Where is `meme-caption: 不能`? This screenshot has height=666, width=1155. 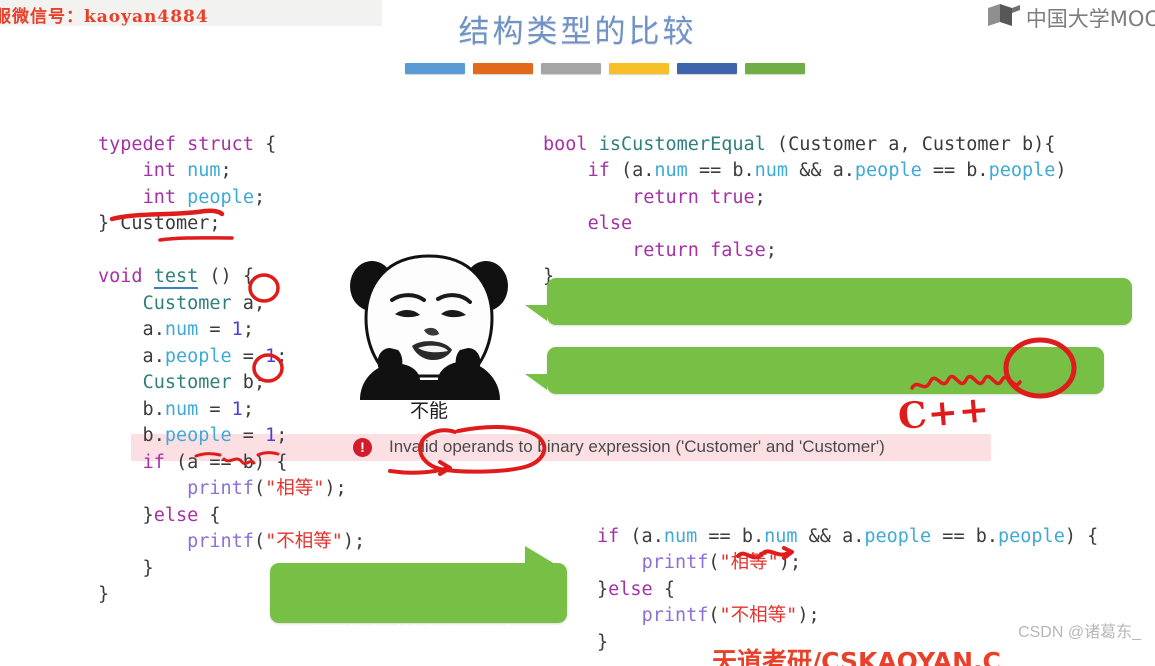 meme-caption: 不能 is located at coordinates (428, 411).